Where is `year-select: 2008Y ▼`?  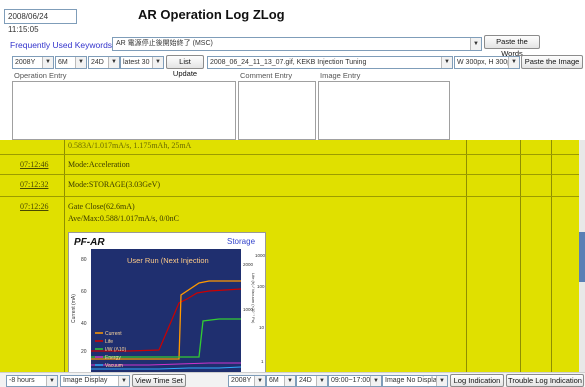
year-select: 2008Y ▼ is located at coordinates (33, 62).